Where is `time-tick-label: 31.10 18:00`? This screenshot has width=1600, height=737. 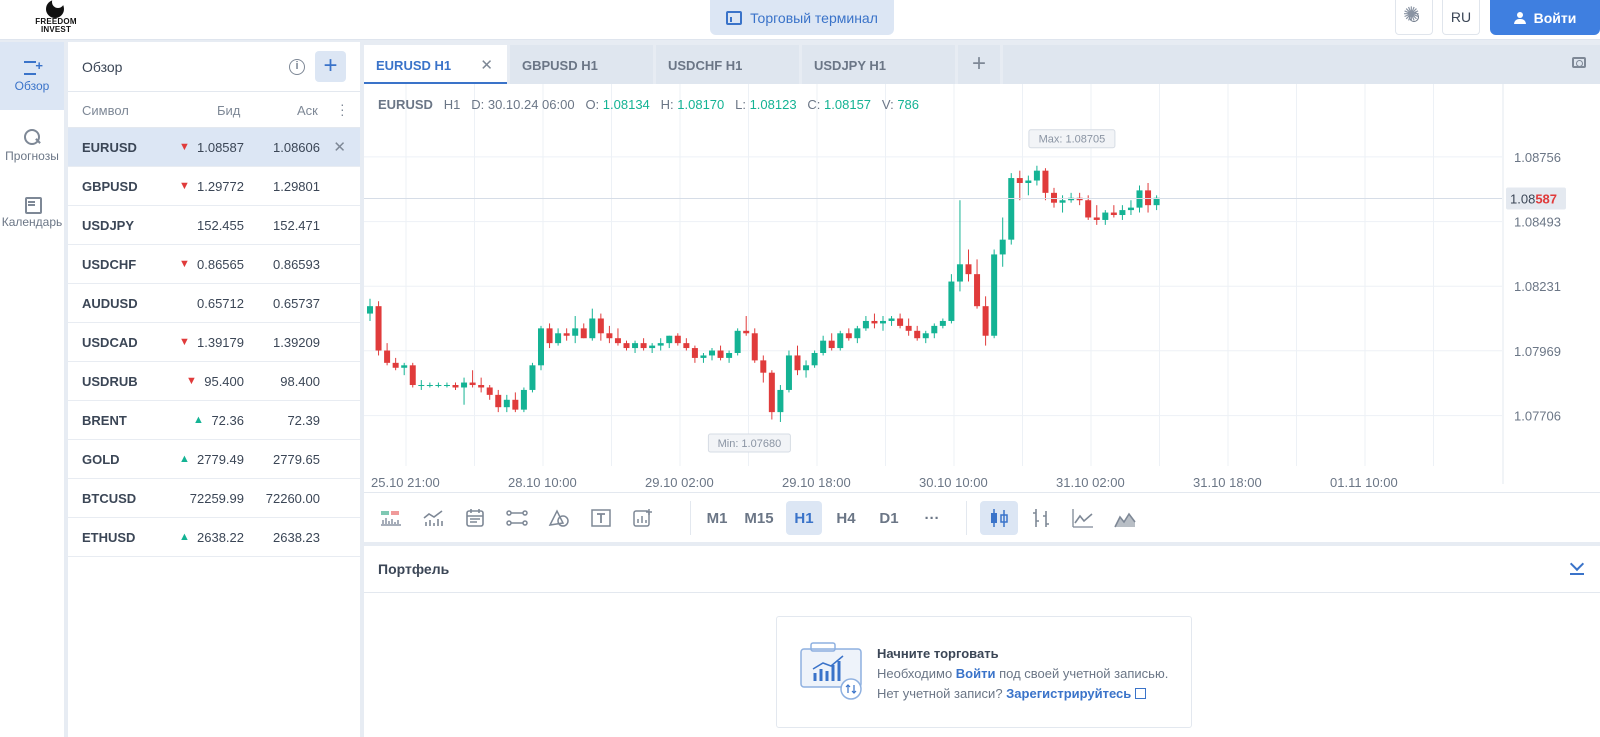
time-tick-label: 31.10 18:00 is located at coordinates (1227, 482).